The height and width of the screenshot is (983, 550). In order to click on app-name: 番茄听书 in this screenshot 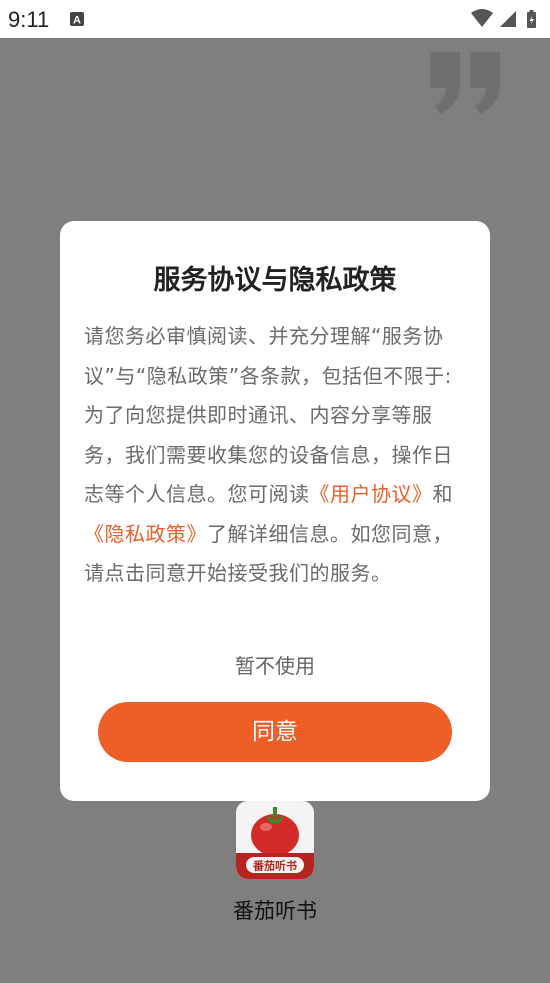, I will do `click(275, 911)`.